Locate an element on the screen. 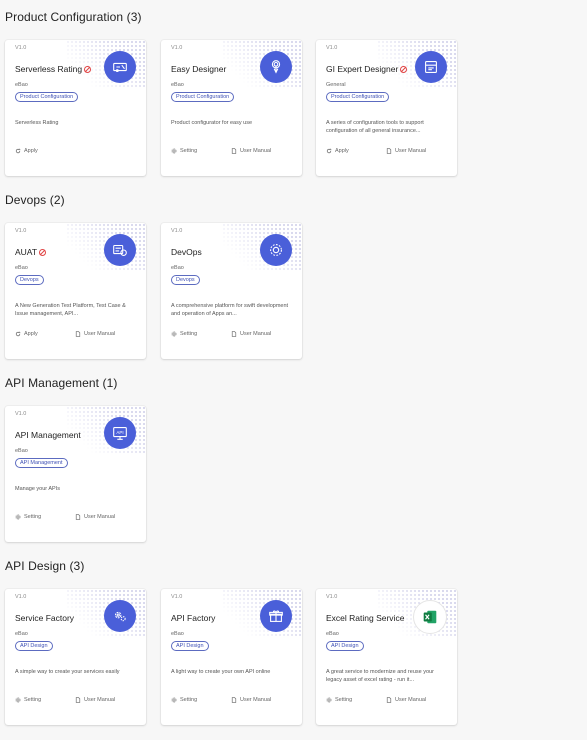 This screenshot has width=587, height=740. card-vendor: General is located at coordinates (336, 85).